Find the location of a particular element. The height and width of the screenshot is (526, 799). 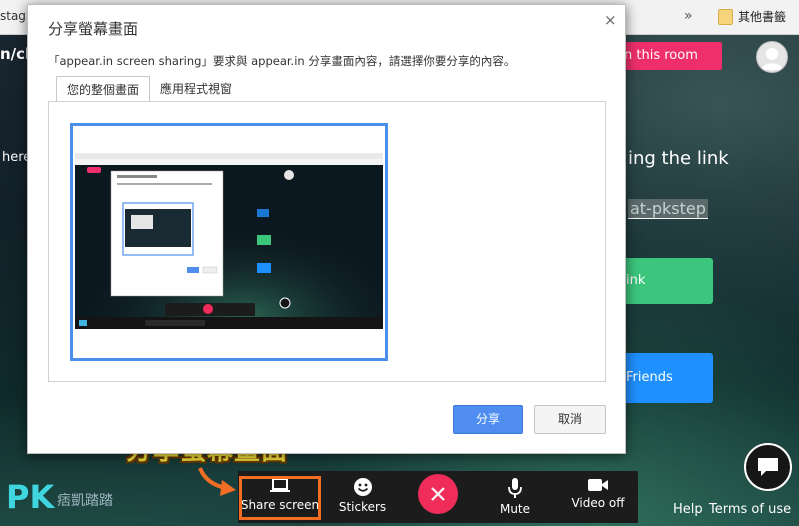

chat-button is located at coordinates (768, 467).